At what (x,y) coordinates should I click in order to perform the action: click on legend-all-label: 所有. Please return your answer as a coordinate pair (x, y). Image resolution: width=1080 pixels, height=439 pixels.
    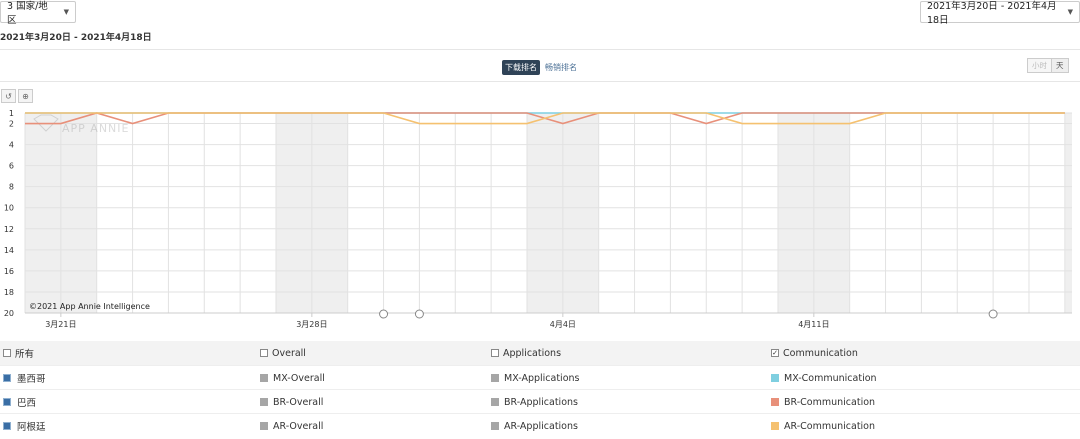
    Looking at the image, I should click on (25, 354).